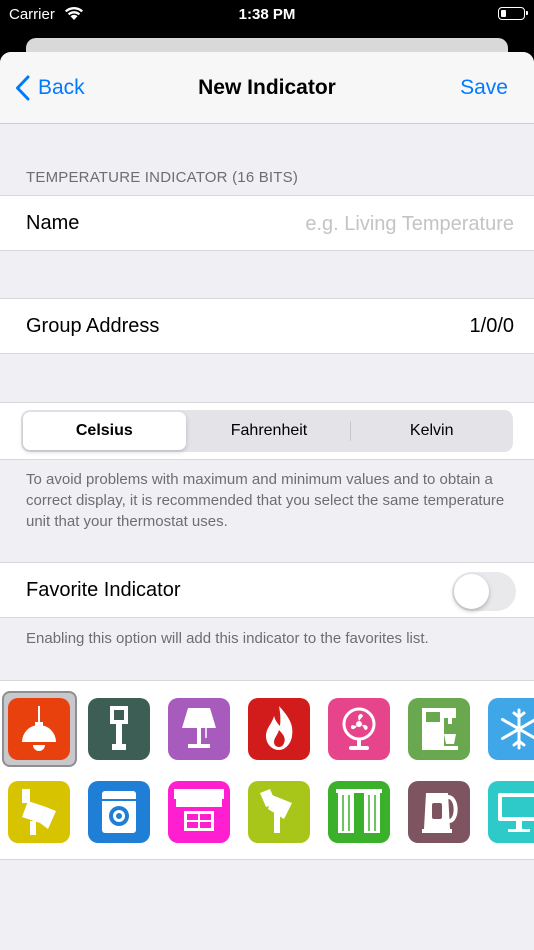 The image size is (534, 950). I want to click on spotlight-tilted-icon, so click(279, 812).